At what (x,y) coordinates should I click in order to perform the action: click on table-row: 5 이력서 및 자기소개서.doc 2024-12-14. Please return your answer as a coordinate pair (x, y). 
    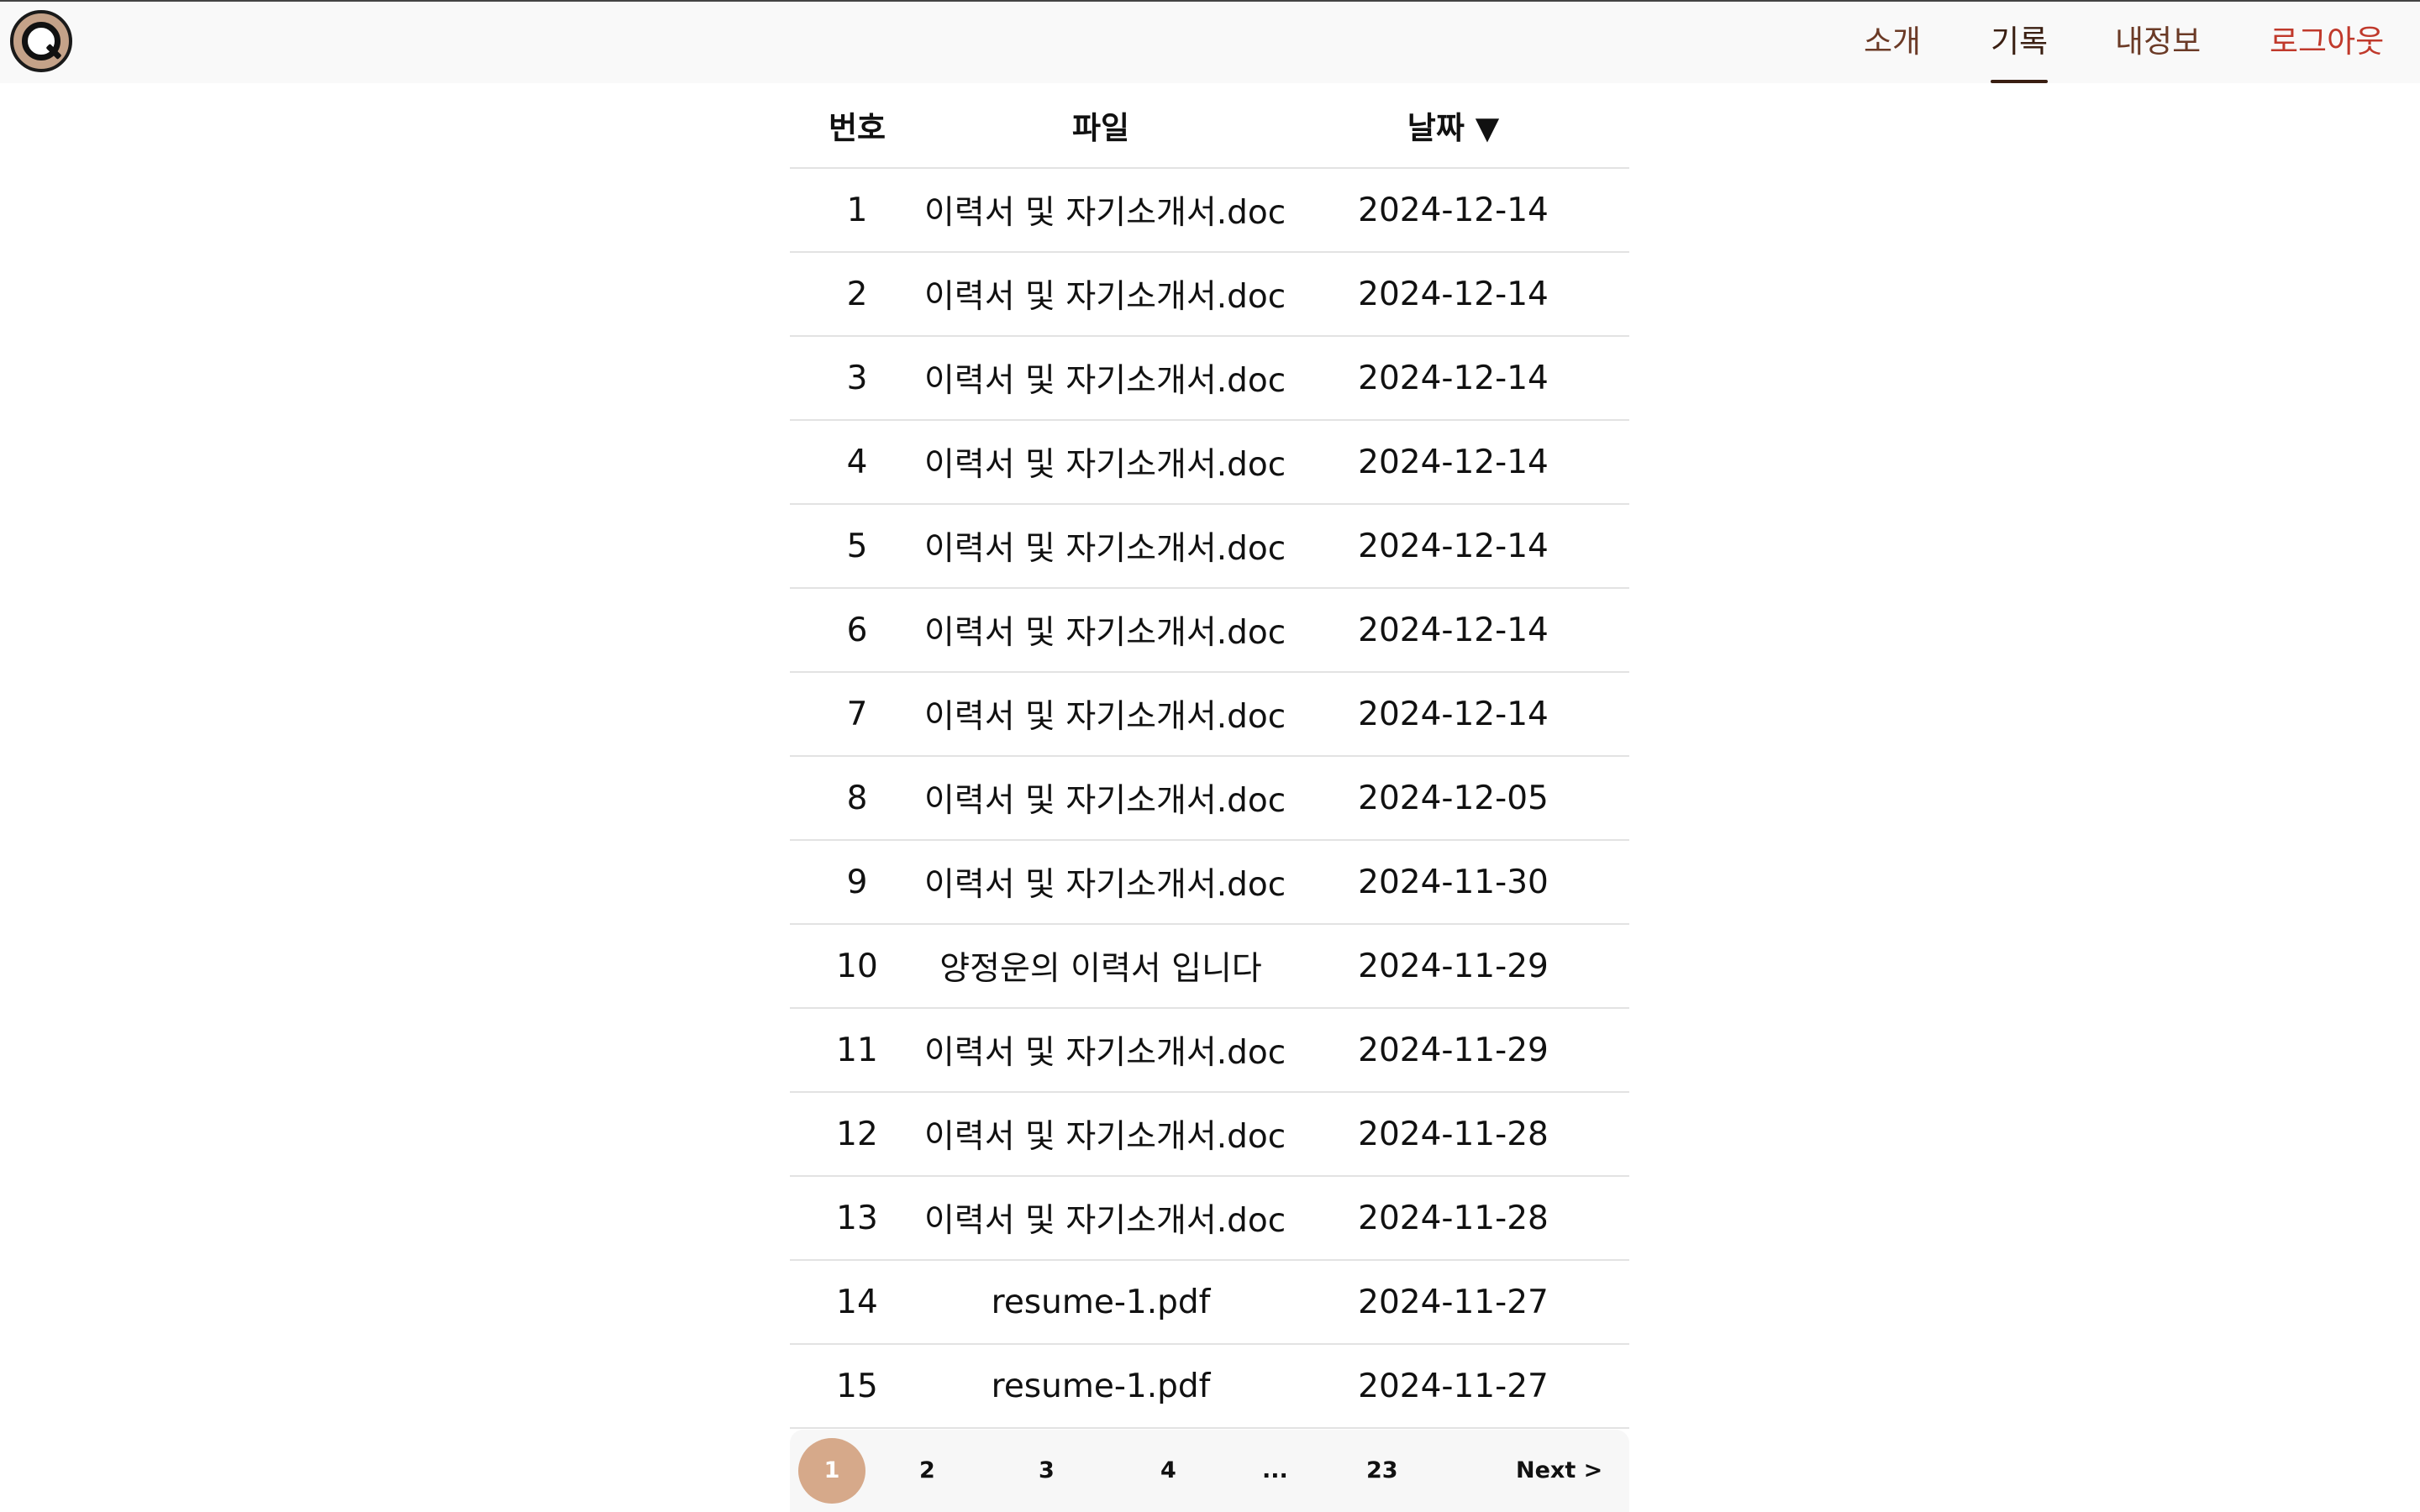
    Looking at the image, I should click on (1209, 546).